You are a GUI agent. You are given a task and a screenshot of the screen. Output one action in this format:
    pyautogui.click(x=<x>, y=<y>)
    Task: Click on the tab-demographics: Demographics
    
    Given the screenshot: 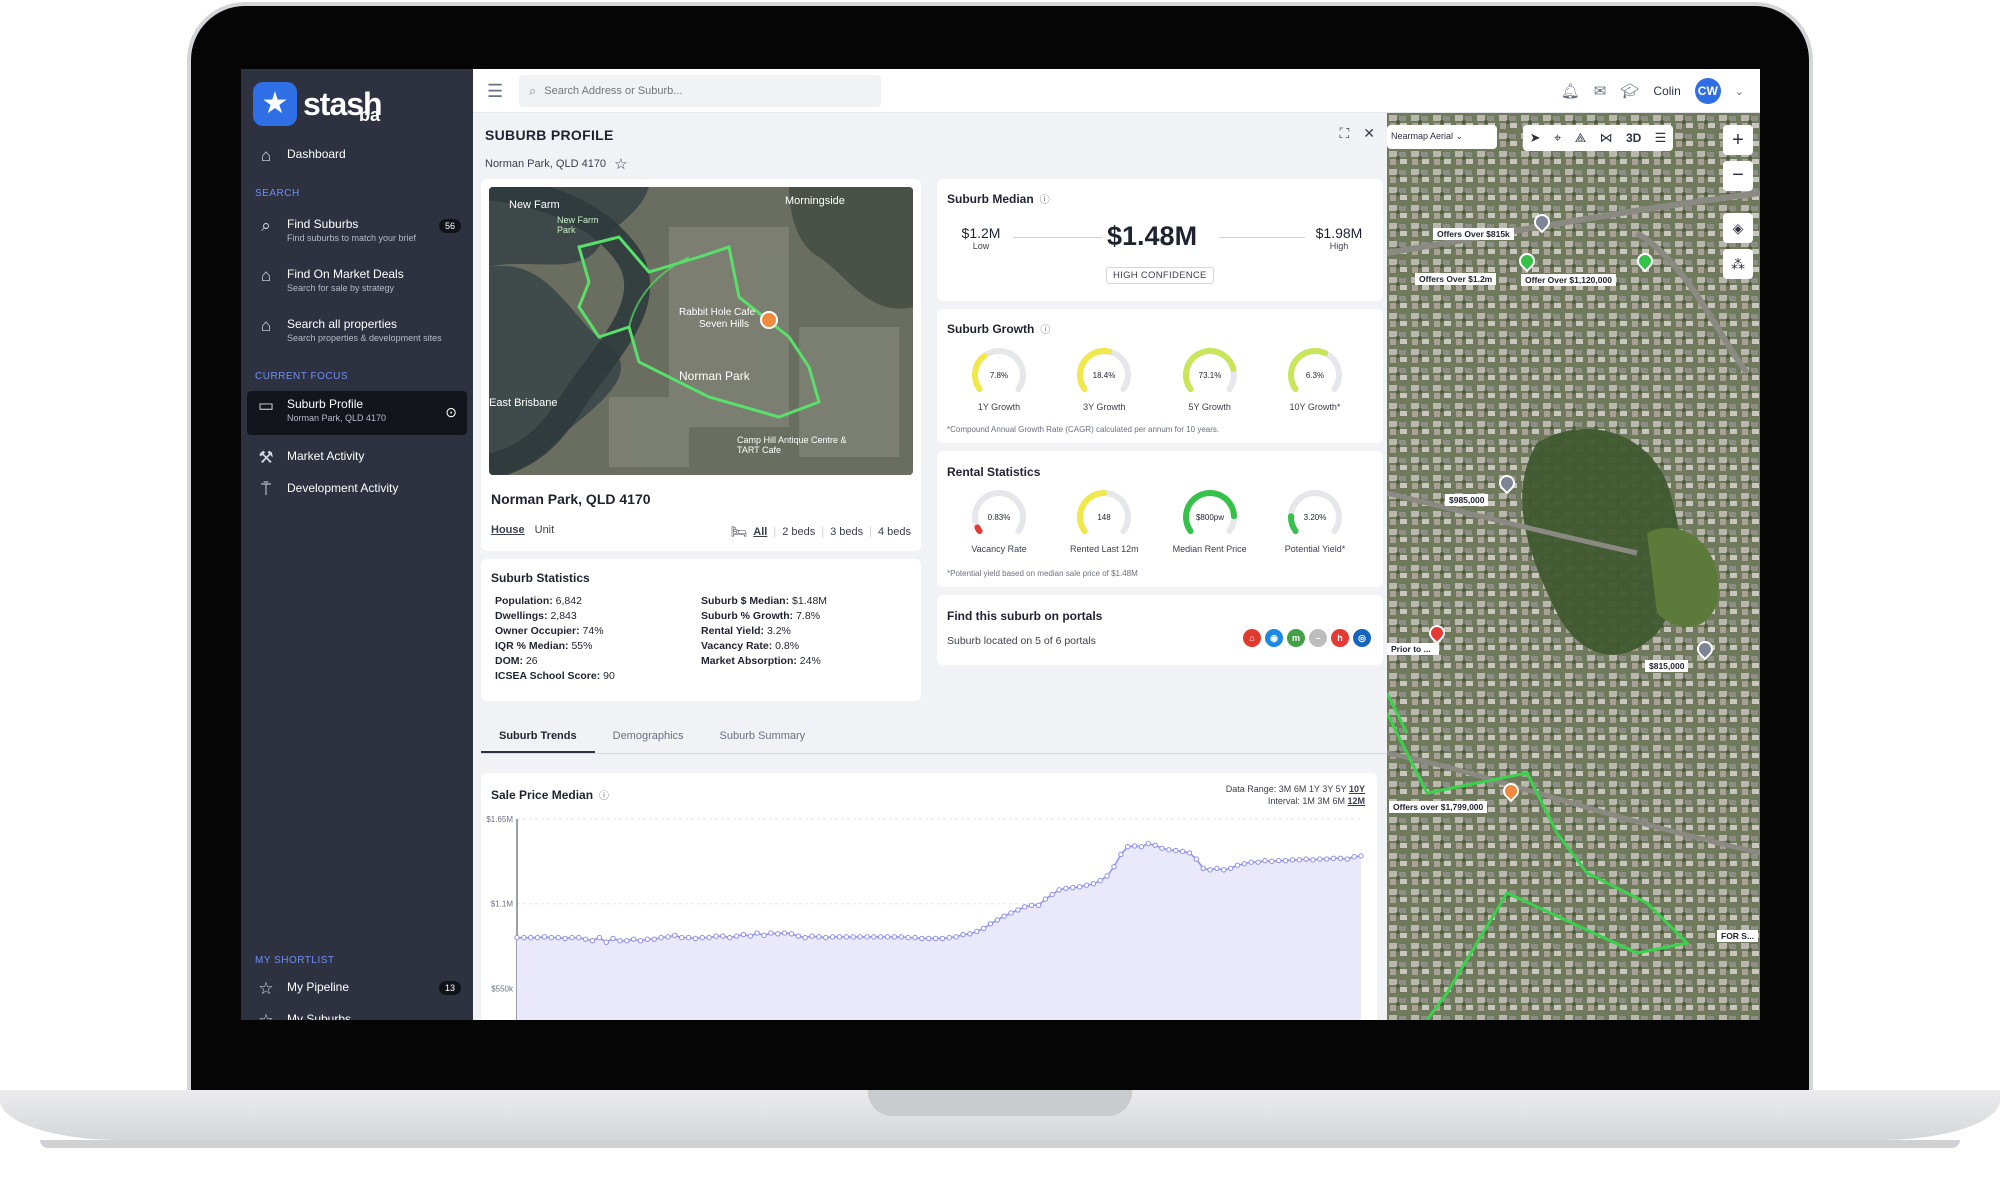 What is the action you would take?
    pyautogui.click(x=648, y=737)
    